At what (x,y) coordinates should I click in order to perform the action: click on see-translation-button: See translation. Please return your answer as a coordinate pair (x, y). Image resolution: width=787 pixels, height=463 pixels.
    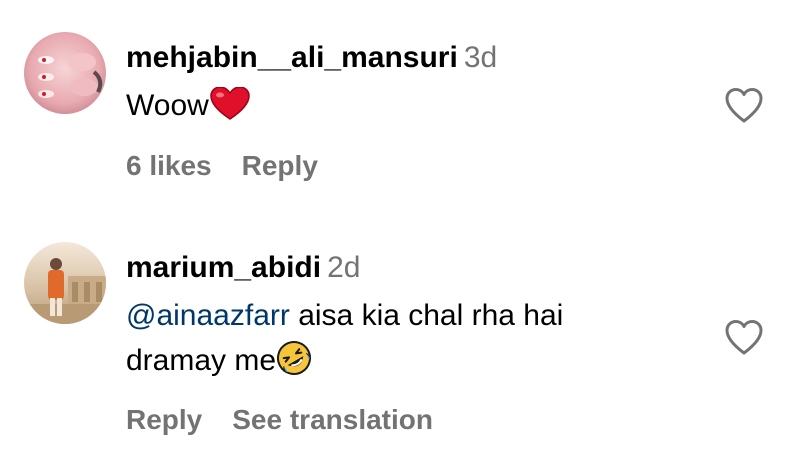
    Looking at the image, I should click on (332, 419).